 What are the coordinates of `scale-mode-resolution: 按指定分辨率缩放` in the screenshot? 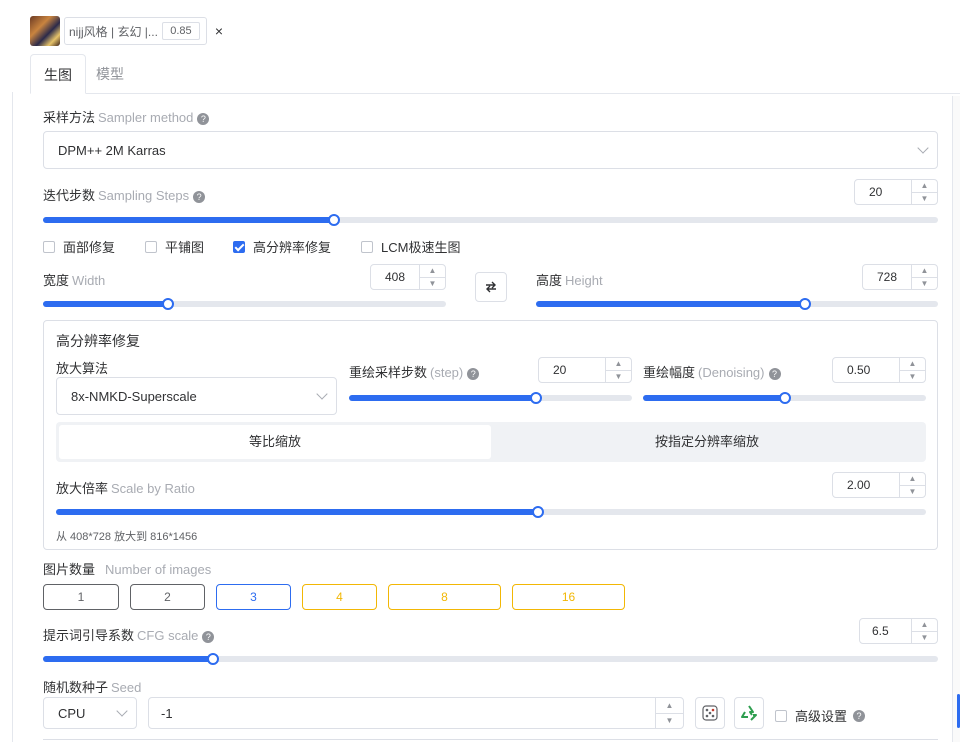 It's located at (707, 442).